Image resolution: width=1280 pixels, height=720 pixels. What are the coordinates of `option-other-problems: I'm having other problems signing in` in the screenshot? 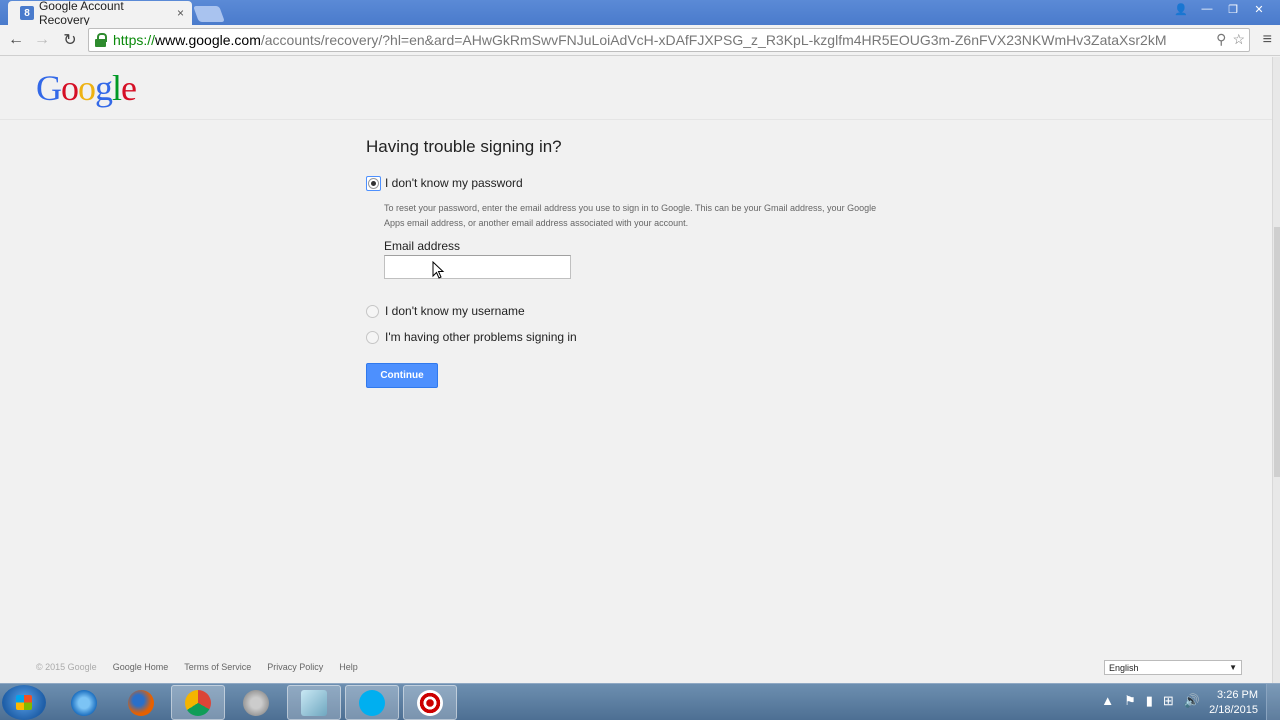 It's located at (636, 337).